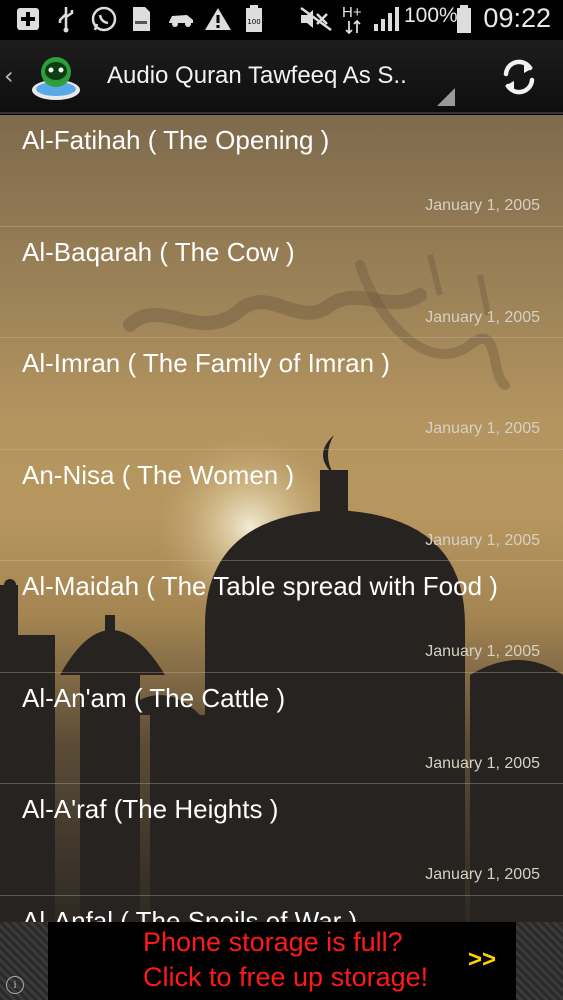 Image resolution: width=563 pixels, height=1000 pixels. Describe the element at coordinates (28, 19) in the screenshot. I see `add-icon` at that location.